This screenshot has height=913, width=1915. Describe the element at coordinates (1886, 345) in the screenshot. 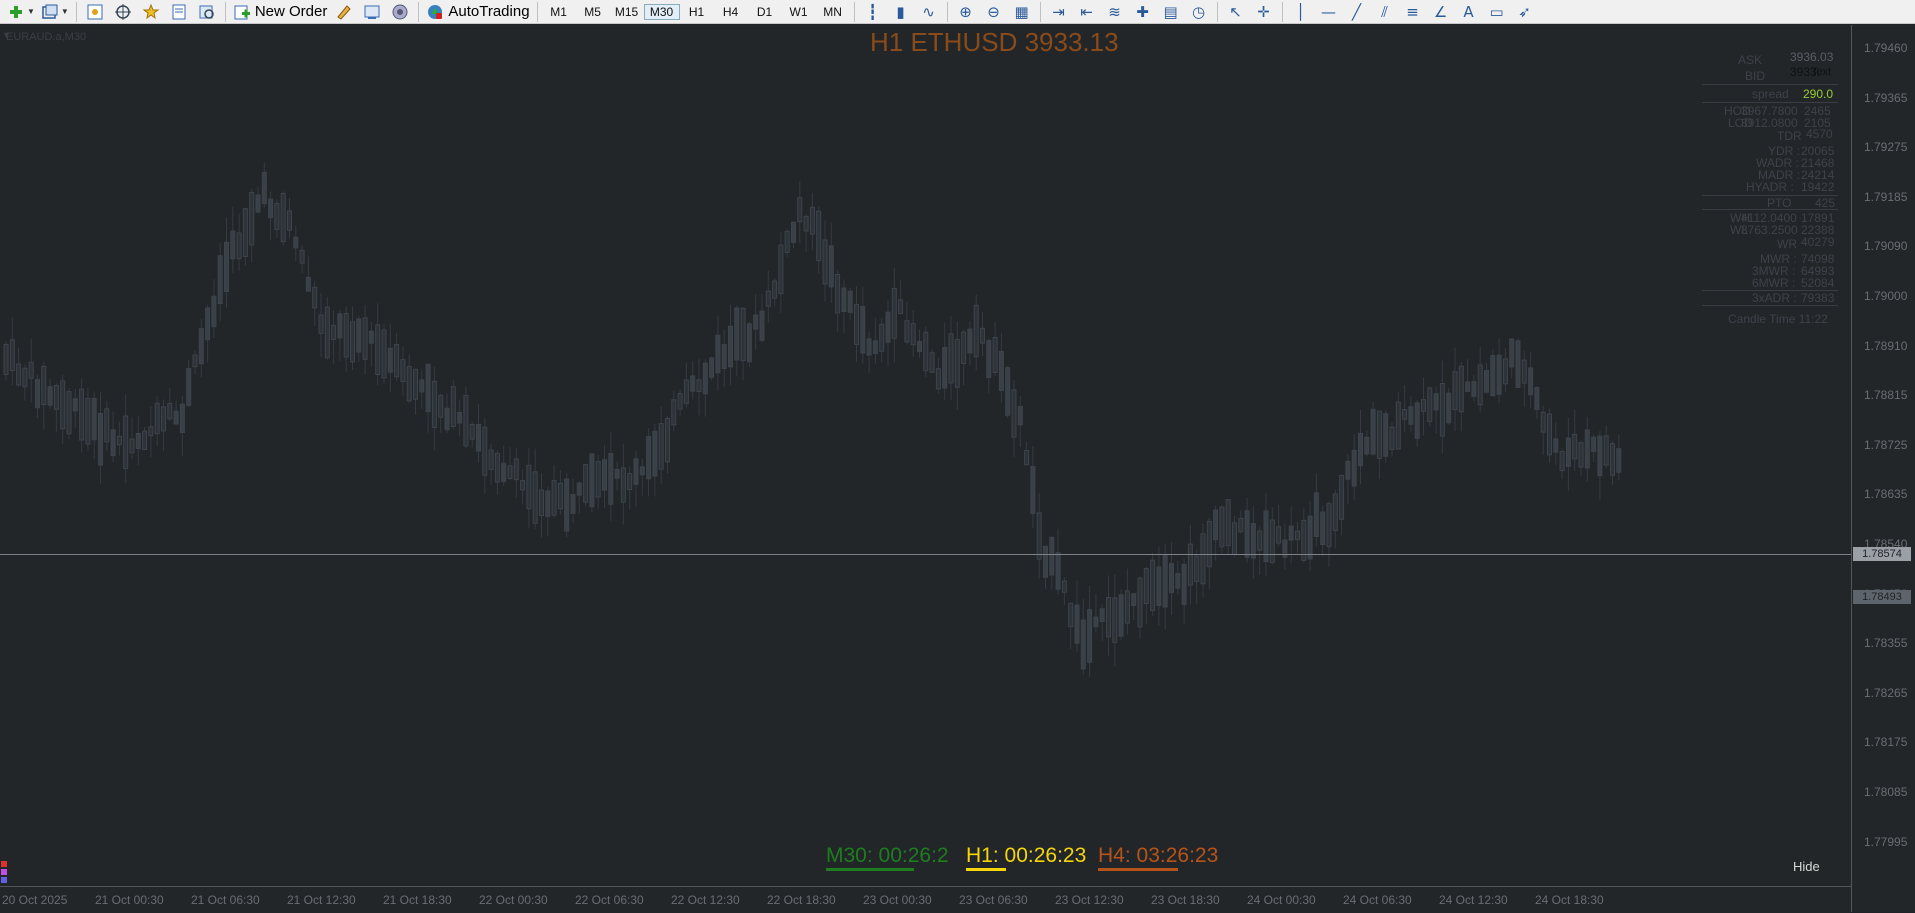

I see `price-tick-label: 1.78910` at that location.